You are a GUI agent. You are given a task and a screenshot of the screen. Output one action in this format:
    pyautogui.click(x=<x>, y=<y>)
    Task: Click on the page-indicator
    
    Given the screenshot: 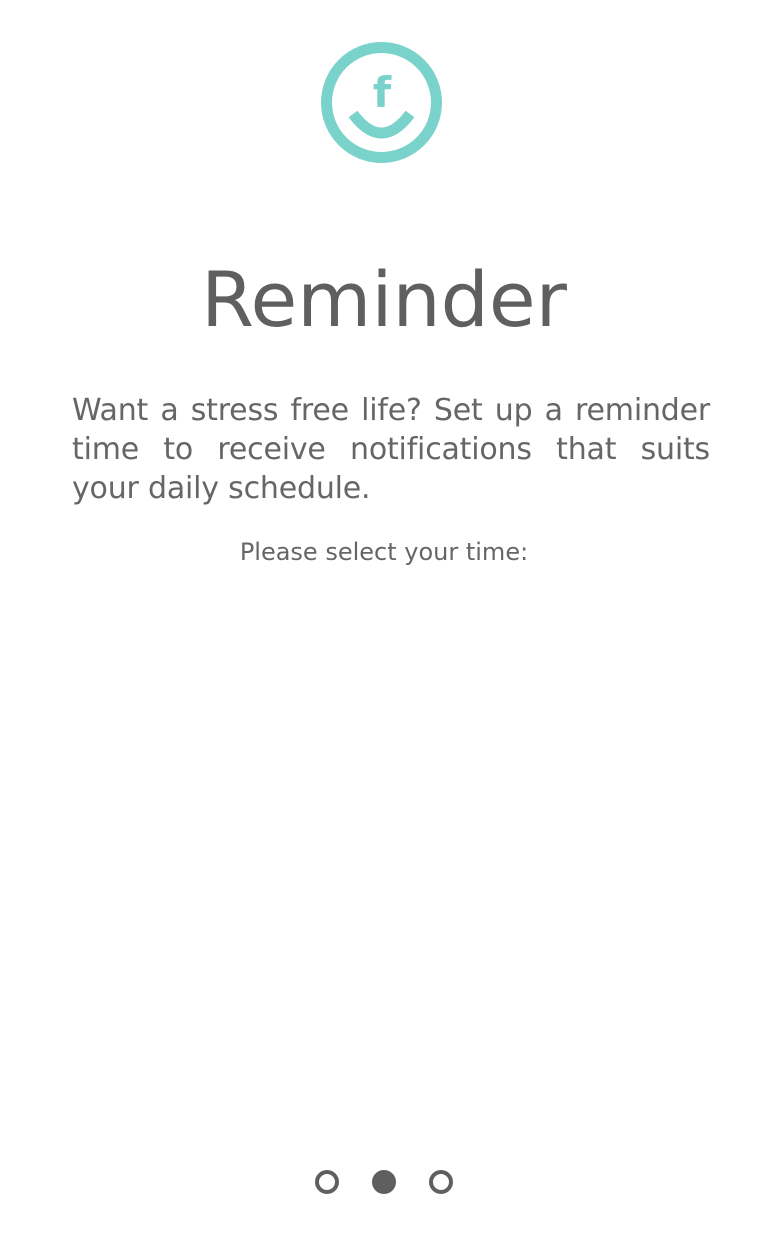 What is the action you would take?
    pyautogui.click(x=384, y=1182)
    